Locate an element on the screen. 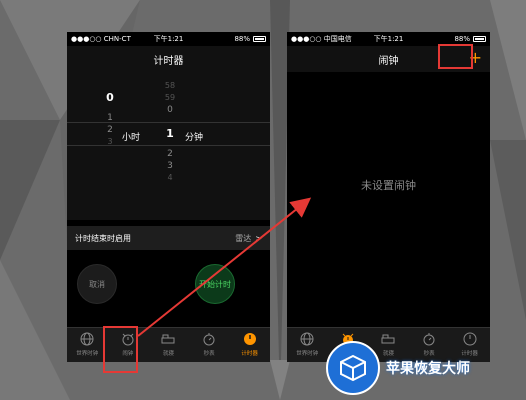  picker-value: 4 is located at coordinates (170, 177).